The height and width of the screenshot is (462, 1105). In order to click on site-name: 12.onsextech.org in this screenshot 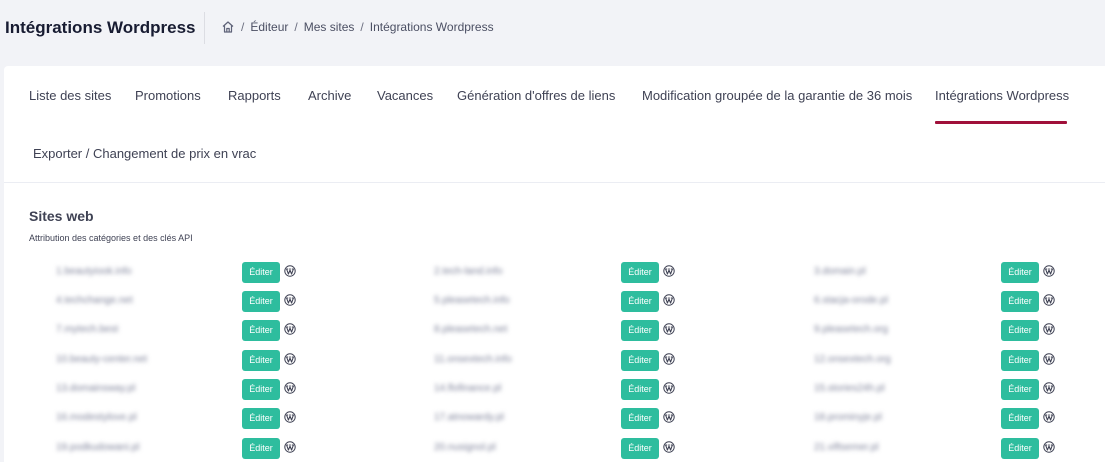, I will do `click(852, 359)`.